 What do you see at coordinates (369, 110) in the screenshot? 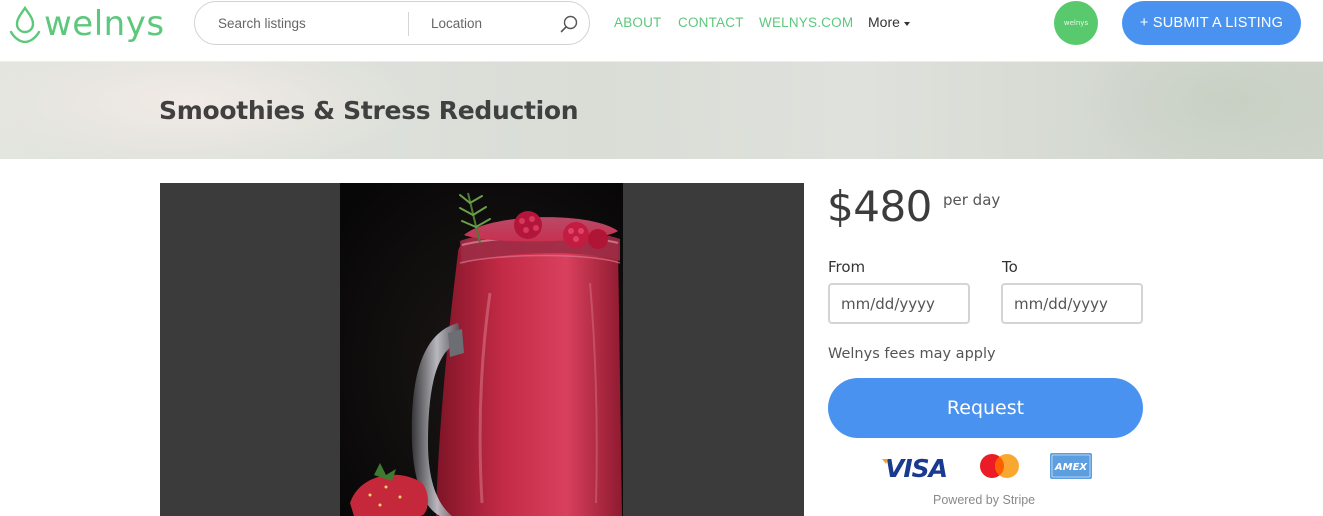
I see `listing-title: Smoothies & Stress Reduction` at bounding box center [369, 110].